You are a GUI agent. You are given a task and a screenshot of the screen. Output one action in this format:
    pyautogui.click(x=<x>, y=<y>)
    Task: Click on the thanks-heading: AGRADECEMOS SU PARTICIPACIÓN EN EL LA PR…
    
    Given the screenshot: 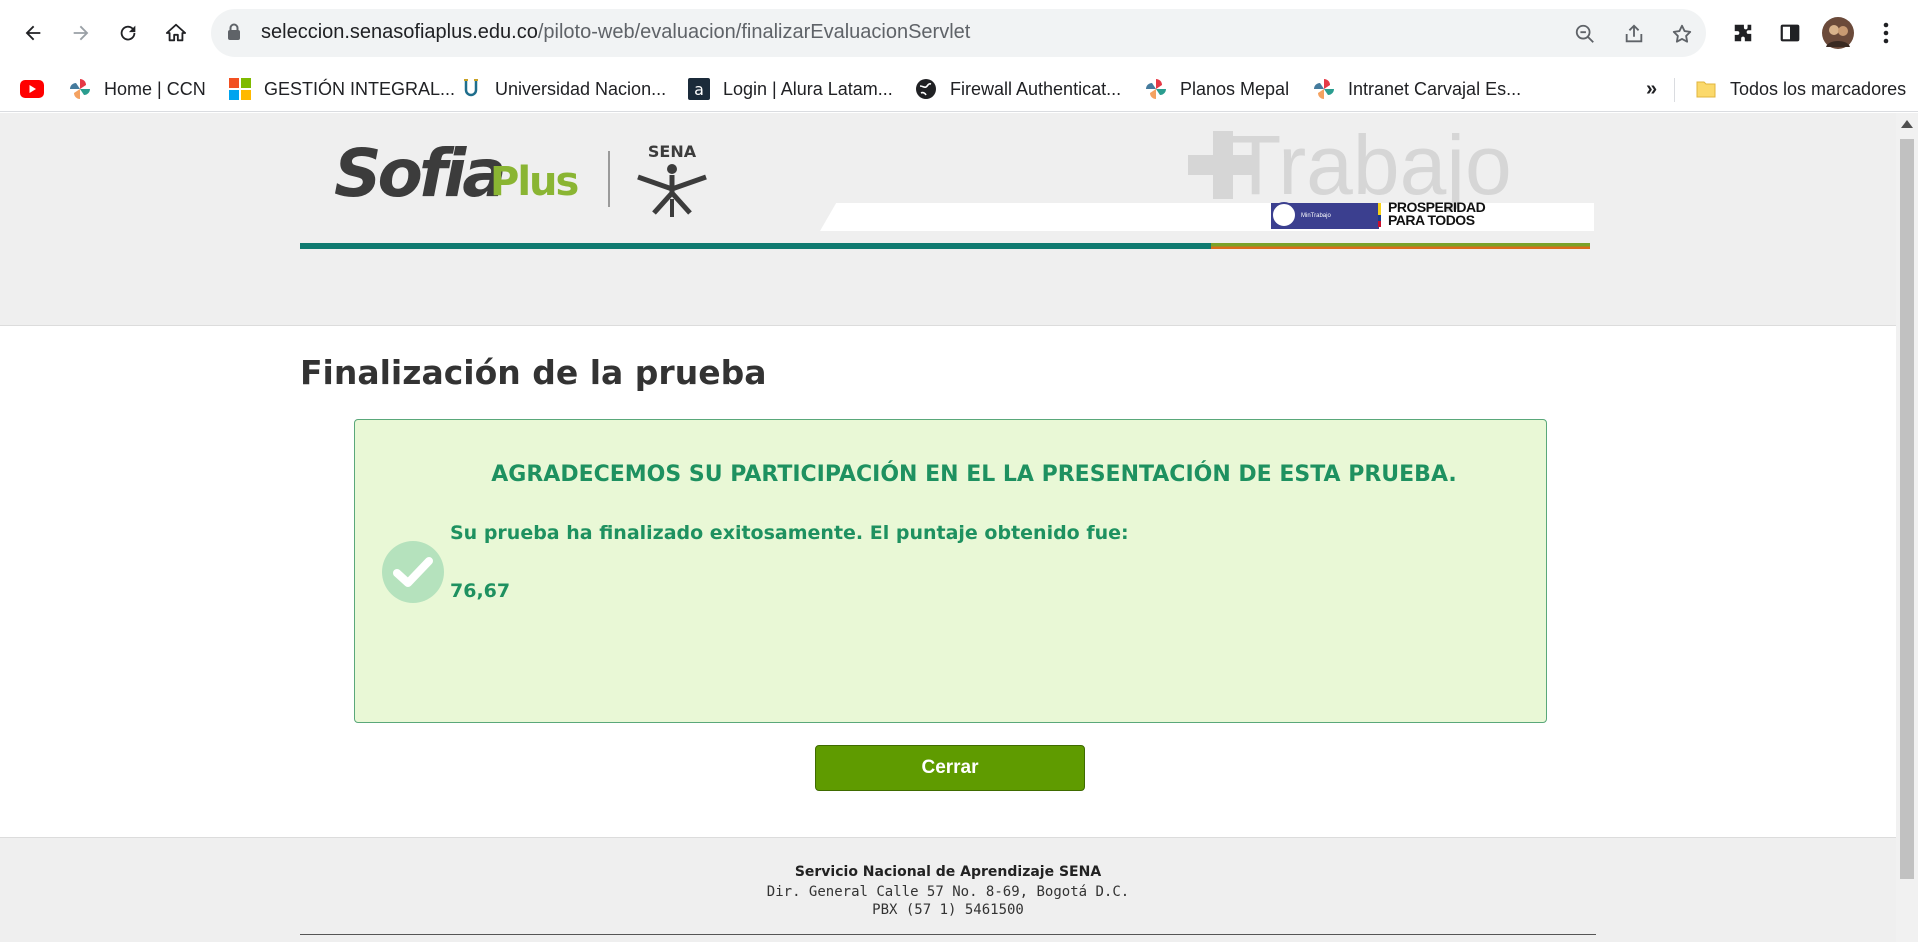 What is the action you would take?
    pyautogui.click(x=974, y=474)
    